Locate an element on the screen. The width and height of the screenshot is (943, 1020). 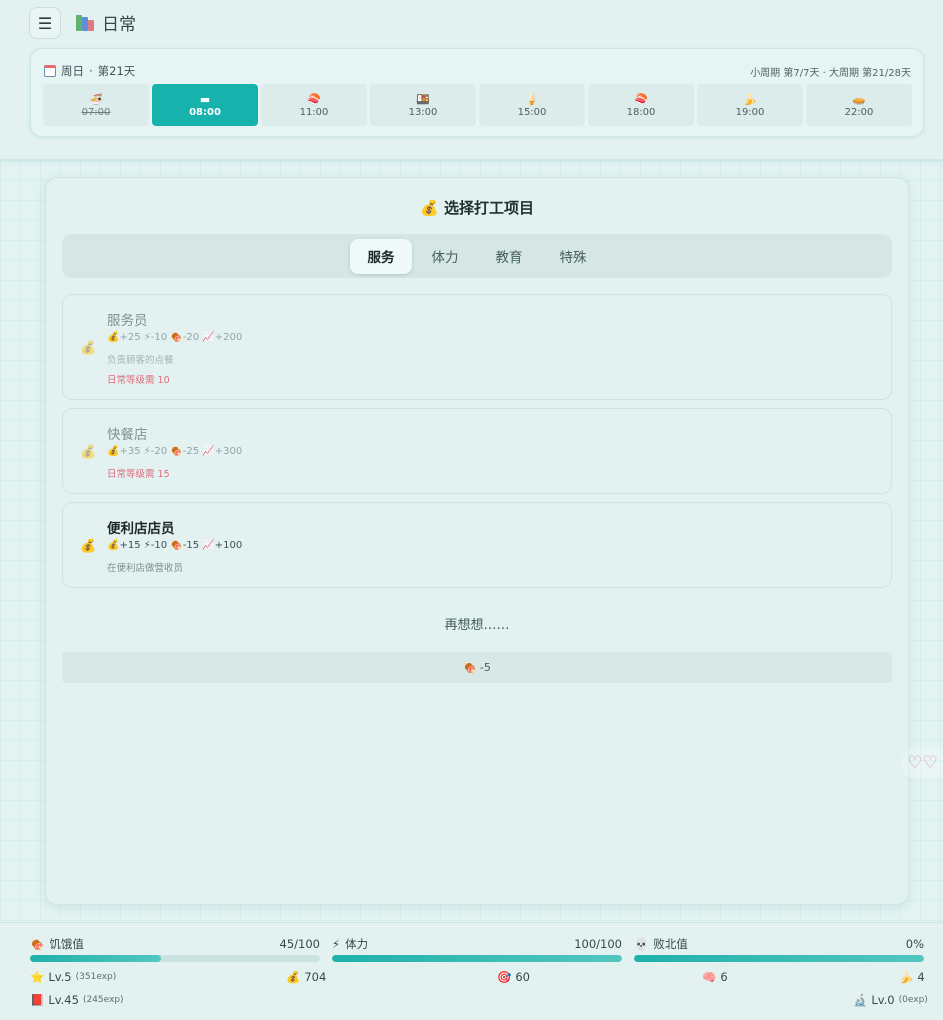
time-slot: 🍌 19:00 is located at coordinates (750, 105).